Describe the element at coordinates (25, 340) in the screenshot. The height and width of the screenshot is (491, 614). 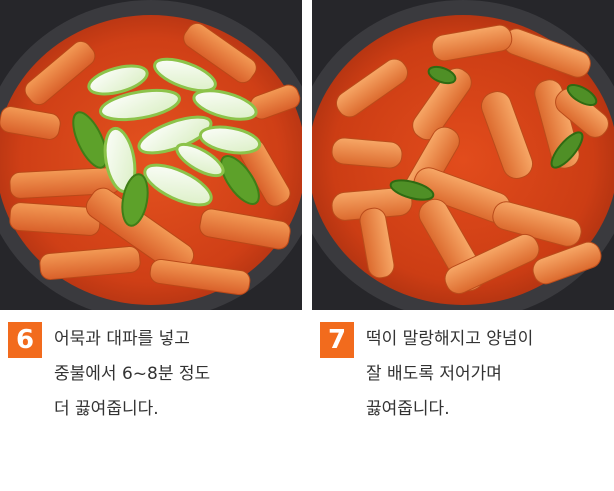
I see `step-number-badge: 6` at that location.